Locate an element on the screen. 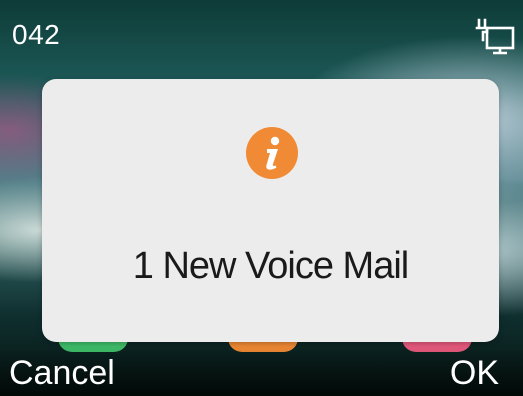  cancel-softkey: Cancel is located at coordinates (62, 373).